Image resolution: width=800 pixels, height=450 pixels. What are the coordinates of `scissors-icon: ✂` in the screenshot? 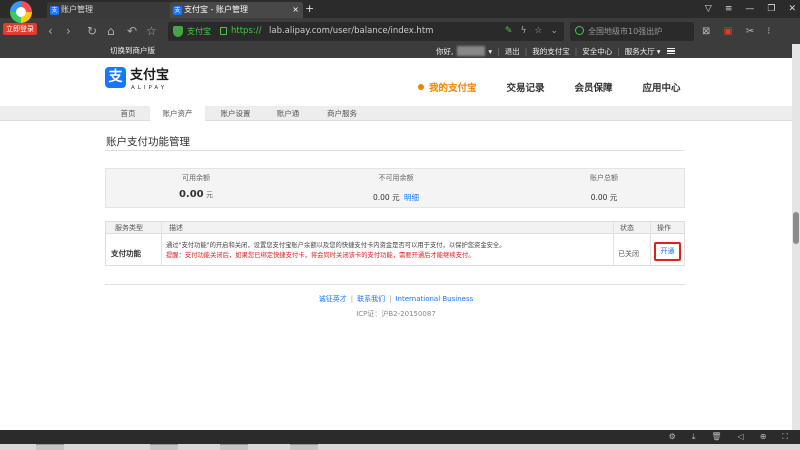 It's located at (750, 31).